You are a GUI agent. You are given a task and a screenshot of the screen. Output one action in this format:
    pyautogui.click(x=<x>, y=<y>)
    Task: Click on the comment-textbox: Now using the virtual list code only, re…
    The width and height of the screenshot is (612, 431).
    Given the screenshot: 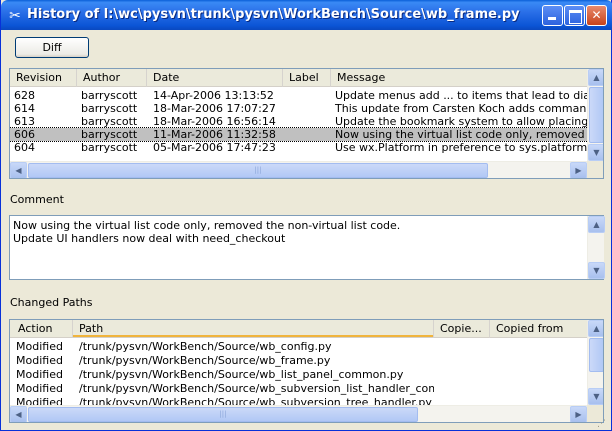 What is the action you would take?
    pyautogui.click(x=307, y=247)
    